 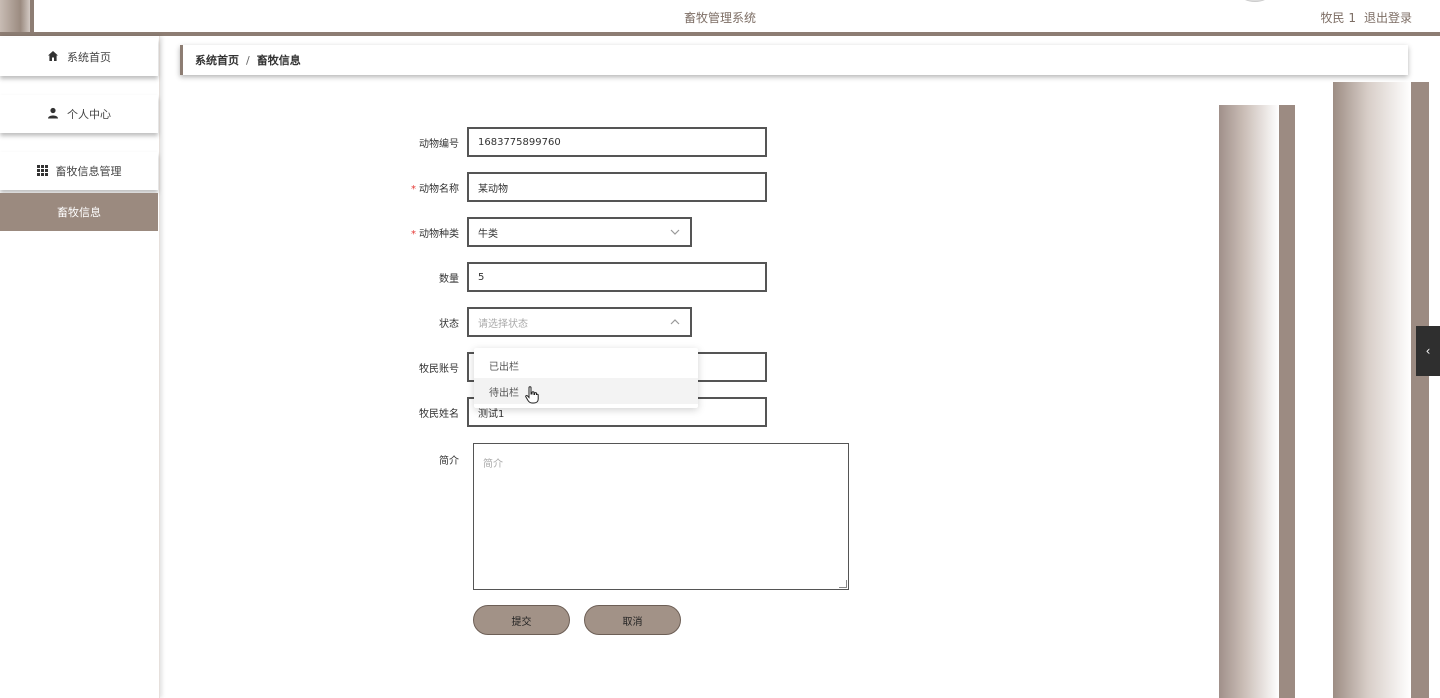 I want to click on field-label: 牧民姓名, so click(x=439, y=414).